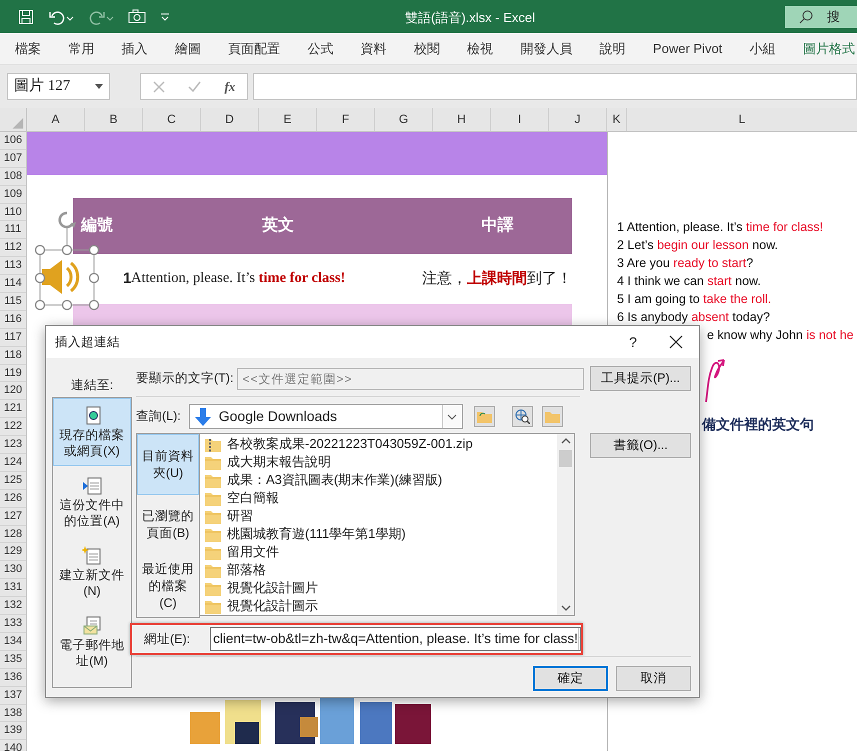 Image resolution: width=857 pixels, height=752 pixels. I want to click on chinese-translation: 注意，上課時間到了！, so click(496, 278).